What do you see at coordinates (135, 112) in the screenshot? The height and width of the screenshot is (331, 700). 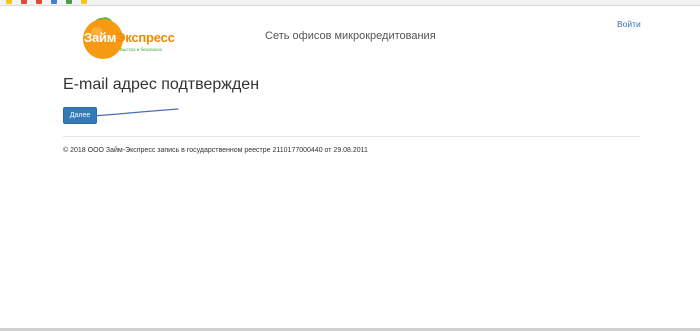 I see `annotation-line` at bounding box center [135, 112].